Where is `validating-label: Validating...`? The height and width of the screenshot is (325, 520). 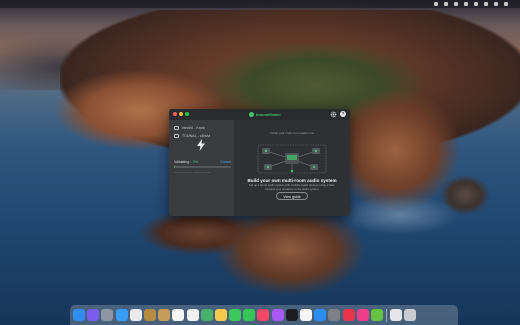 validating-label: Validating... is located at coordinates (183, 162).